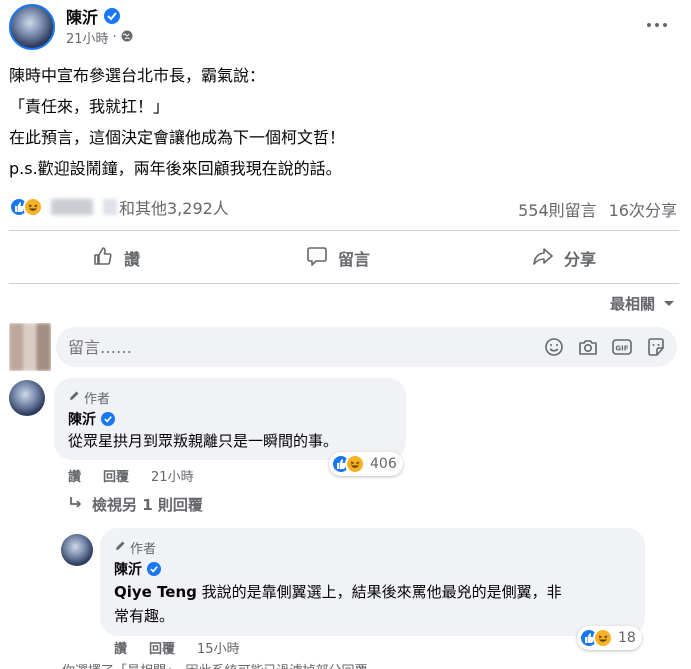 Image resolution: width=691 pixels, height=669 pixels. I want to click on thumbs-up-icon, so click(103, 258).